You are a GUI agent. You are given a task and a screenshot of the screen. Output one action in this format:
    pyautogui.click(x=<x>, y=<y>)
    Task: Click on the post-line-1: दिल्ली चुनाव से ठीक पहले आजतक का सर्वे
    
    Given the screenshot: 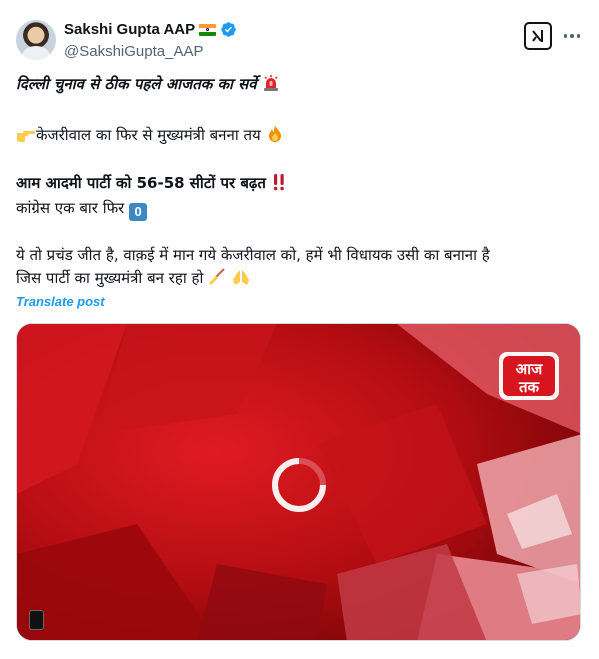 What is the action you would take?
    pyautogui.click(x=148, y=84)
    